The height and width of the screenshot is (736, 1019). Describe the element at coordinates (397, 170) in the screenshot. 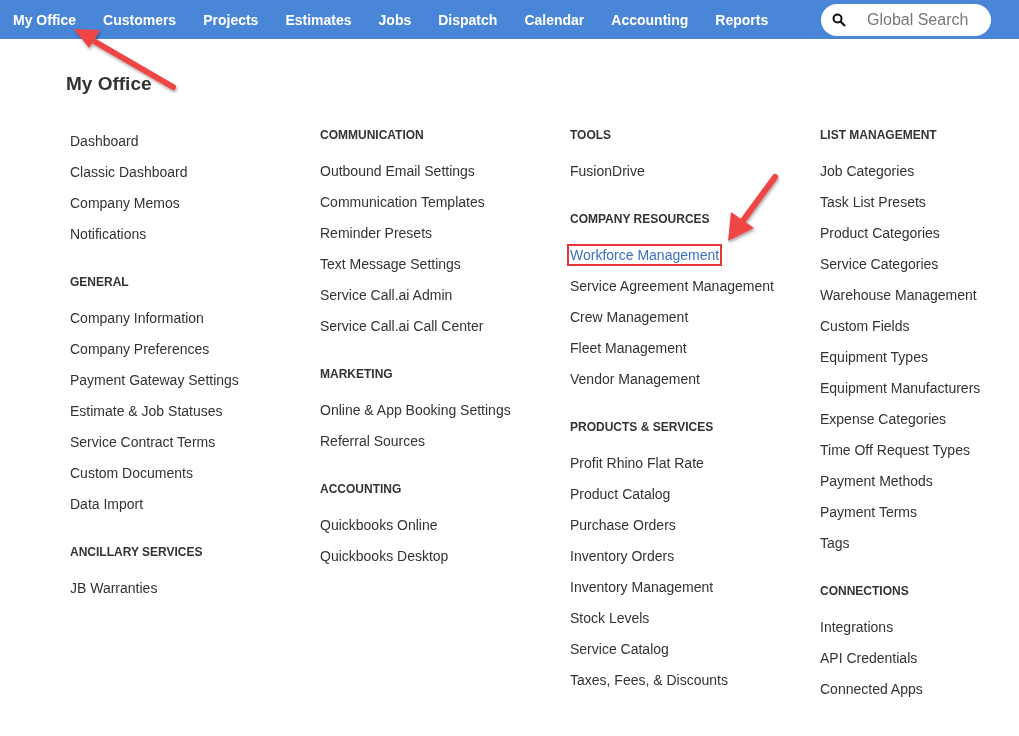

I see `menu-link: Outbound Email Settings` at that location.